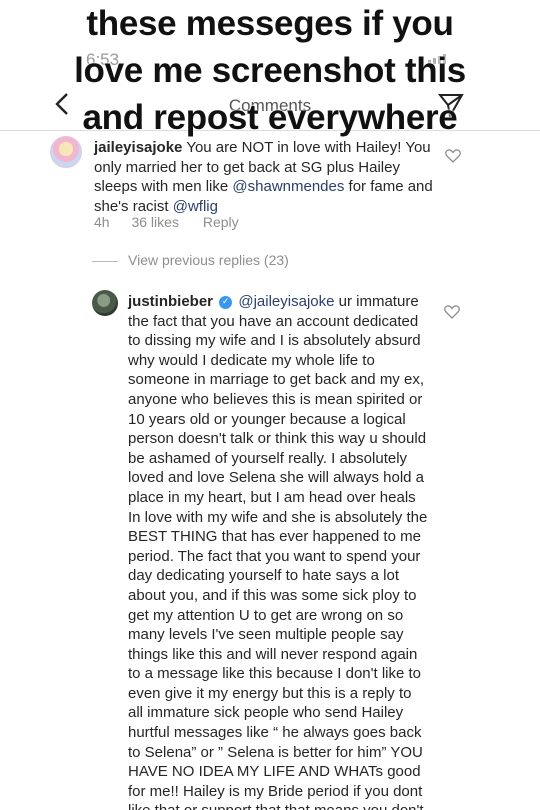  Describe the element at coordinates (195, 206) in the screenshot. I see `mention-link: @wflig` at that location.